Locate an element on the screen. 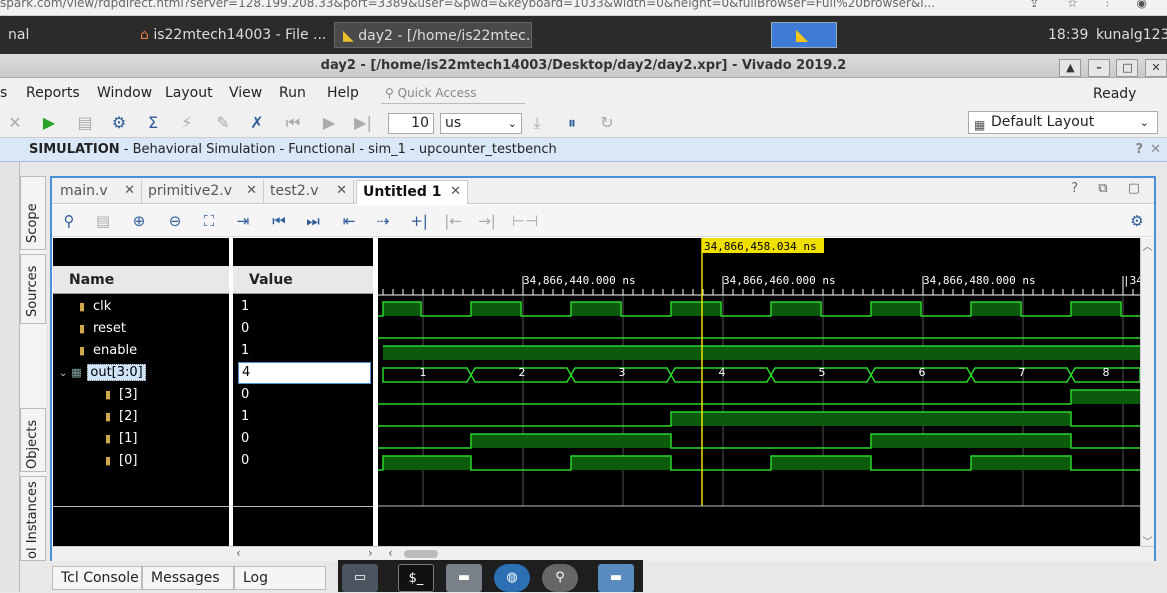 This screenshot has width=1167, height=593. menu-item-run: Run is located at coordinates (292, 93).